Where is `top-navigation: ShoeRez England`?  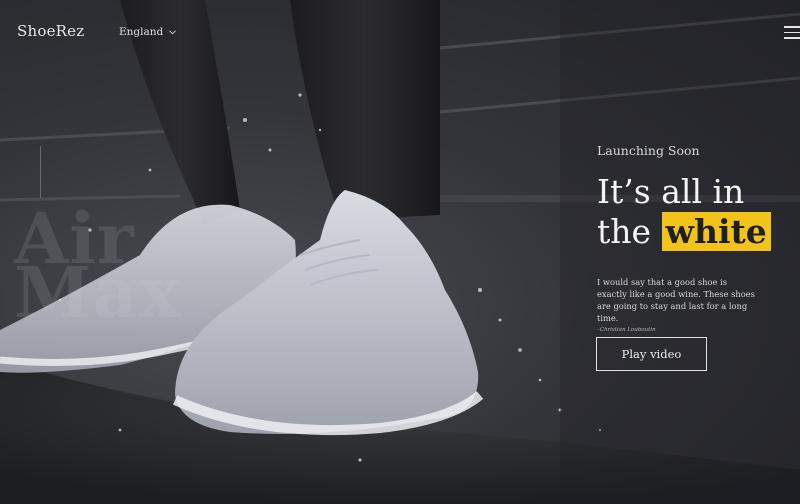 top-navigation: ShoeRez England is located at coordinates (400, 32).